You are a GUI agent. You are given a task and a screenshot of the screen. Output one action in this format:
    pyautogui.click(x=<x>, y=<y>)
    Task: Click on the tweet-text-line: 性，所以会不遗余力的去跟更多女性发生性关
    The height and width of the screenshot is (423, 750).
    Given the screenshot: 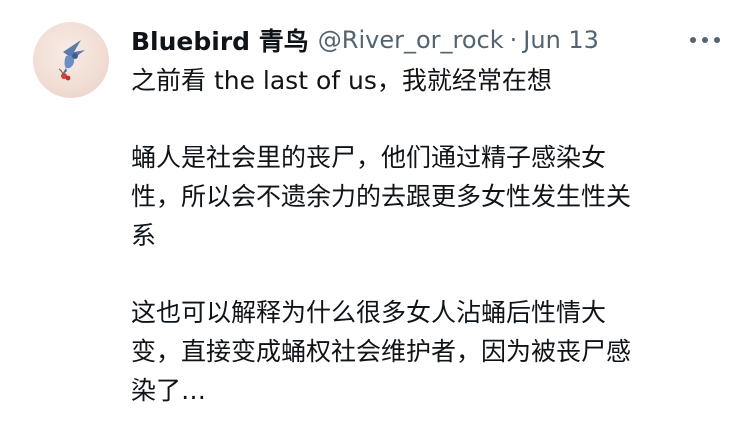 What is the action you would take?
    pyautogui.click(x=381, y=196)
    